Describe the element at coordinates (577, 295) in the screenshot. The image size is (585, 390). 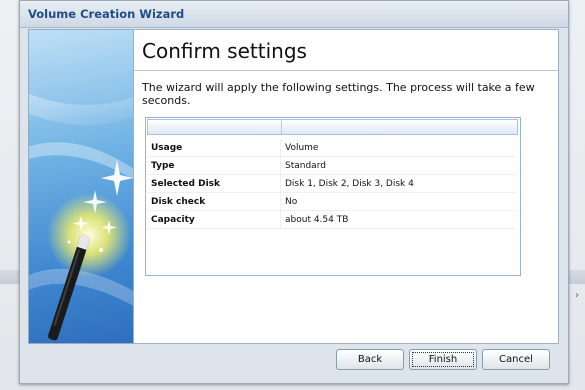
I see `edge-arrow-icon: ›` at that location.